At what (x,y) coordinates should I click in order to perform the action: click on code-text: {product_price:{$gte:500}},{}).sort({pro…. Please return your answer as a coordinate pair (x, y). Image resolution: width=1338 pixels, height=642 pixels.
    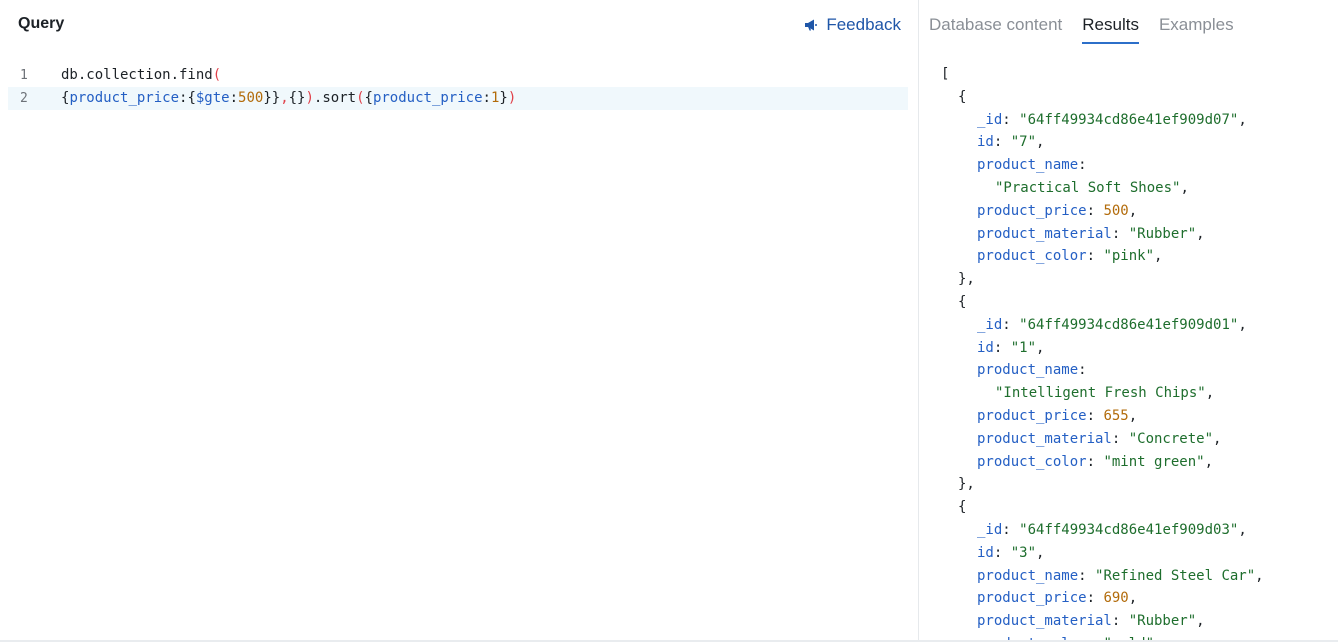
    Looking at the image, I should click on (288, 98).